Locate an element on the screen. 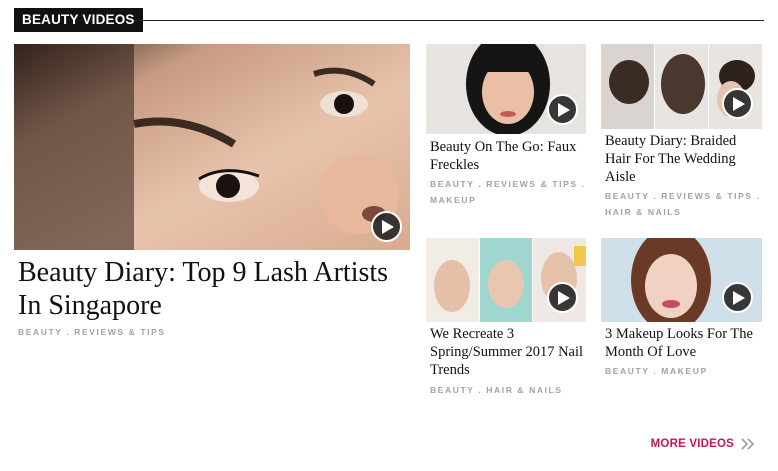 The image size is (778, 471). video-tags-braided-hair: BEAUTY . REVIEWS & TIPS . HAIR & NAILS is located at coordinates (683, 204).